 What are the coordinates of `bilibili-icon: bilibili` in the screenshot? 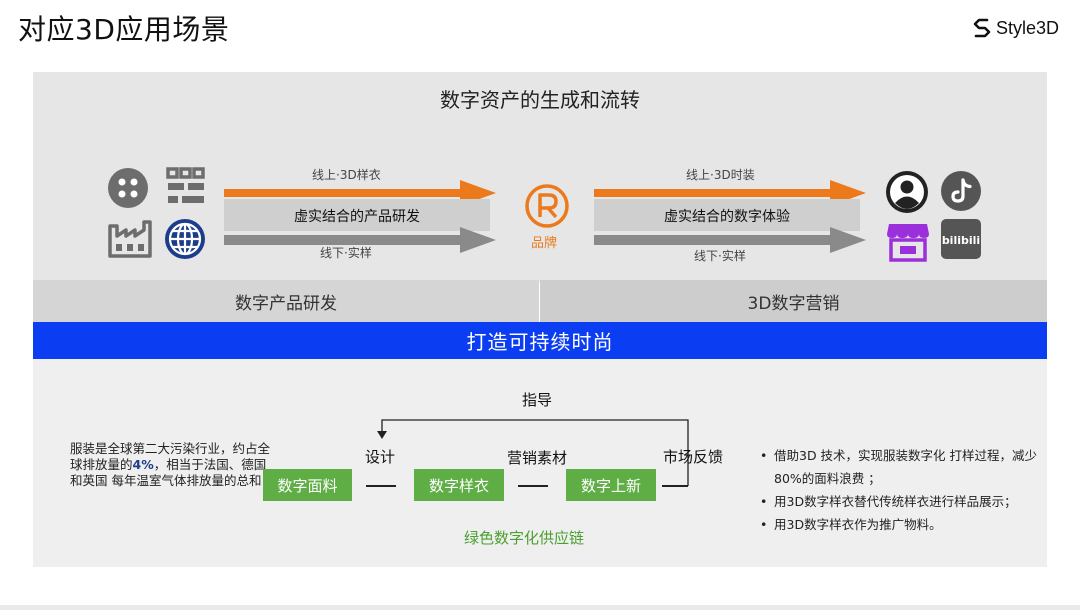 It's located at (961, 239).